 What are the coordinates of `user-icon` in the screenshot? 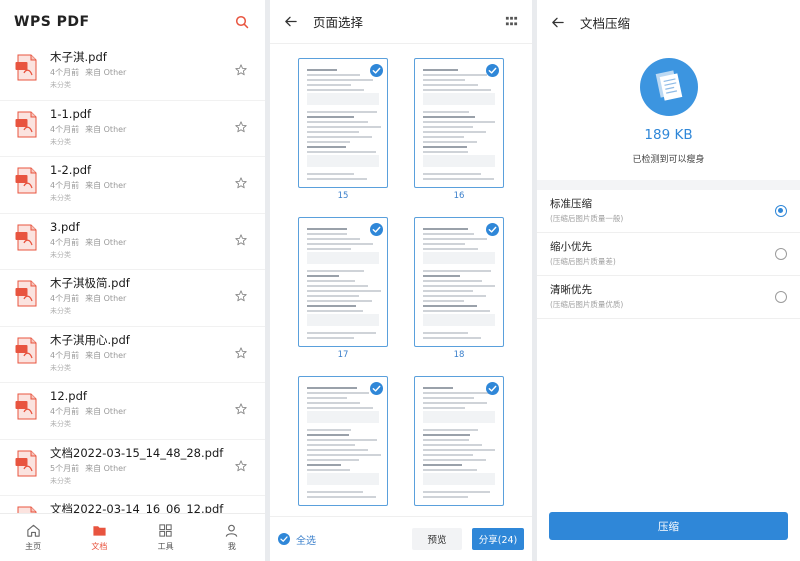 It's located at (232, 530).